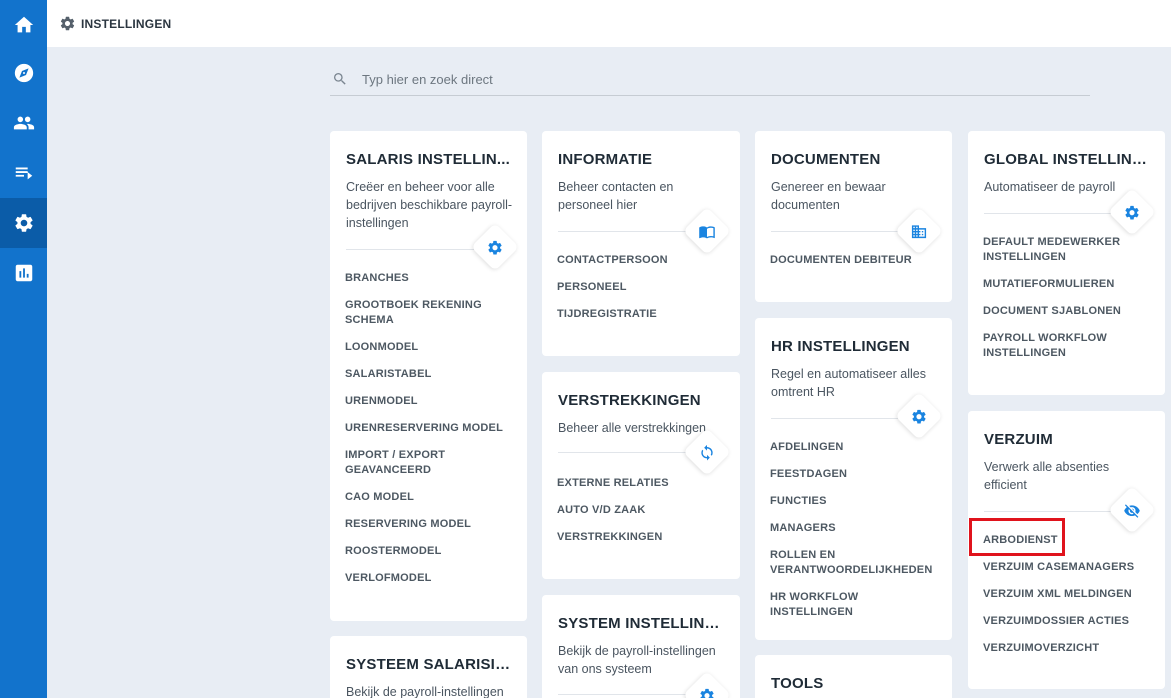  Describe the element at coordinates (1065, 621) in the screenshot. I see `link-verzuimdossier-acties: VERZUIMDOSSIER ACTIES` at that location.